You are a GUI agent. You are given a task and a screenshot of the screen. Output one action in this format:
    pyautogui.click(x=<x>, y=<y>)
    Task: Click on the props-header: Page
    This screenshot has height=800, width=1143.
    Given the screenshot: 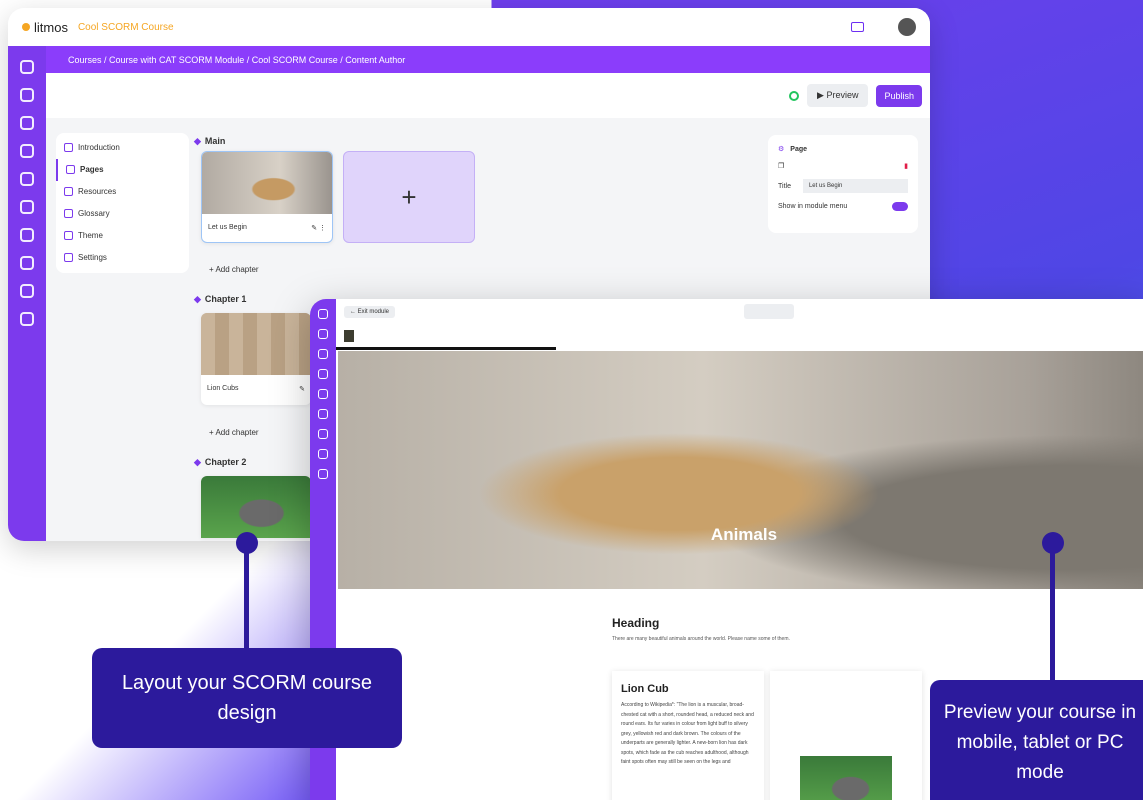 What is the action you would take?
    pyautogui.click(x=799, y=149)
    